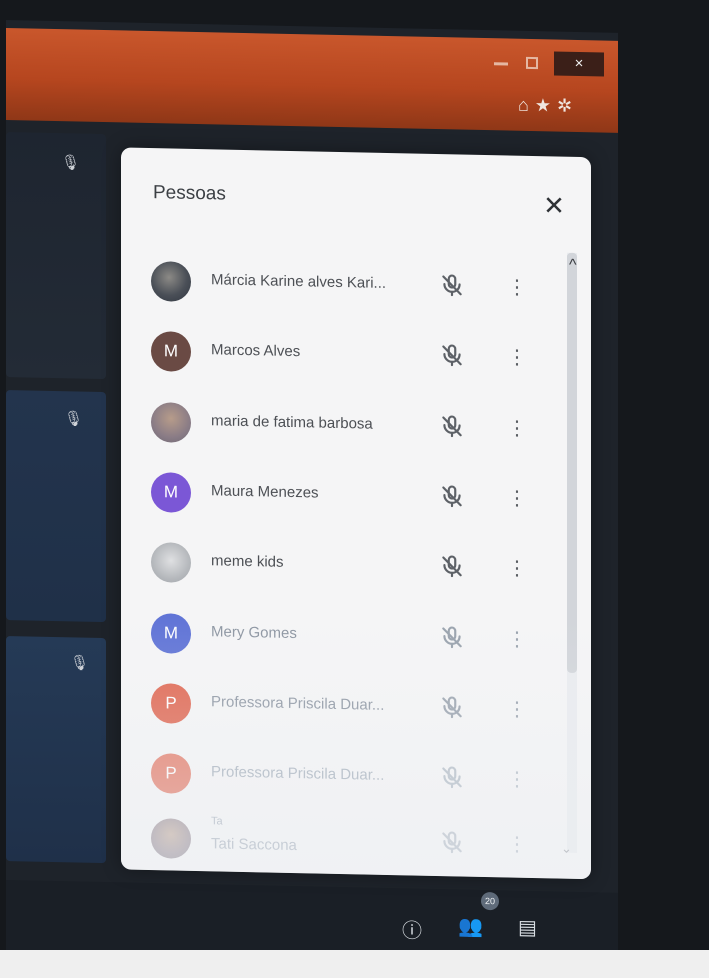 The height and width of the screenshot is (978, 709). I want to click on participant-row: Márcia Karine alves Kari... ⋮, so click(346, 287).